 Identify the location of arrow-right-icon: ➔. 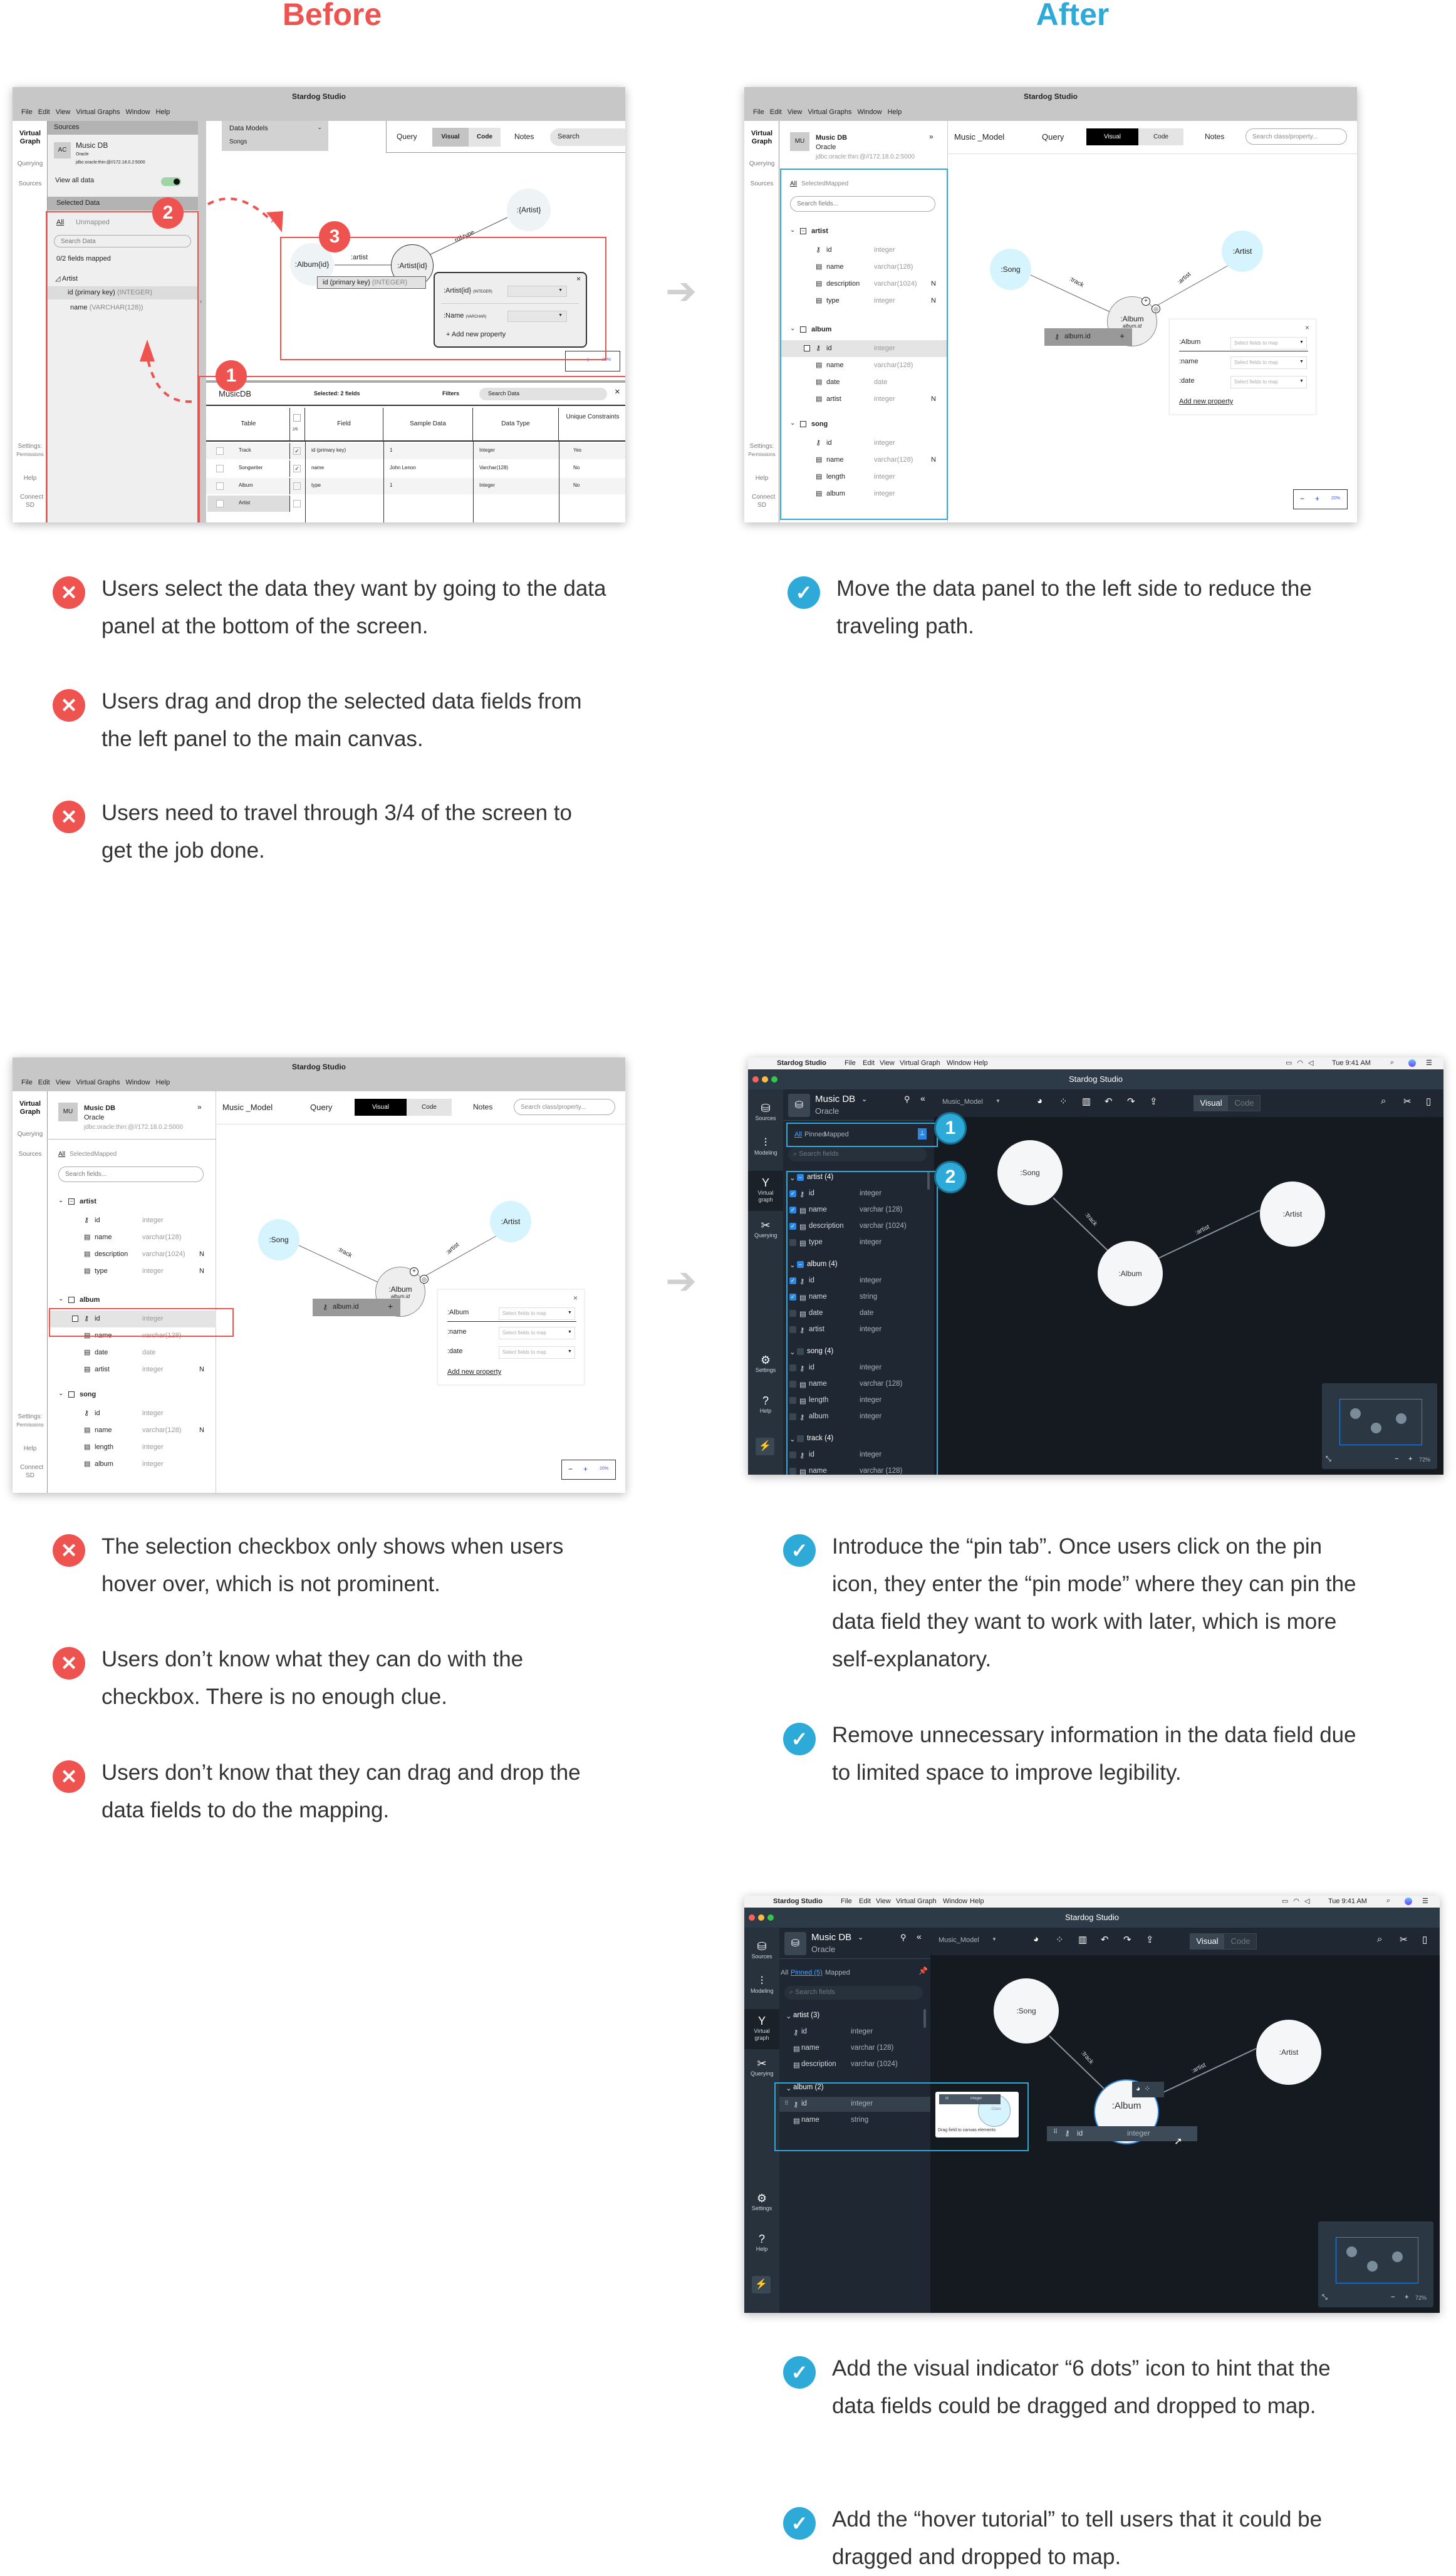
(681, 291).